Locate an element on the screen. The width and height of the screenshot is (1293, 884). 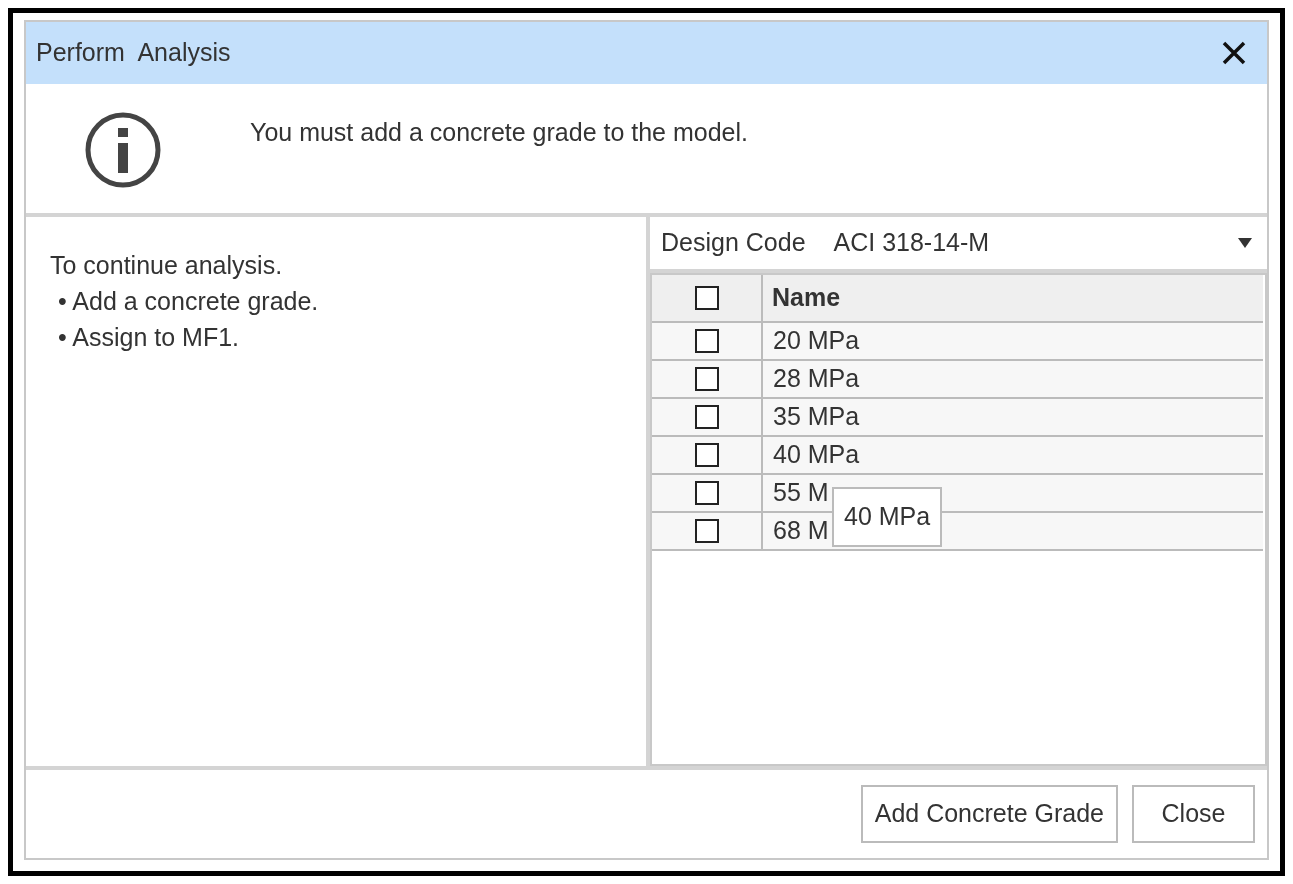
window-title: Perform Analysis is located at coordinates (133, 53).